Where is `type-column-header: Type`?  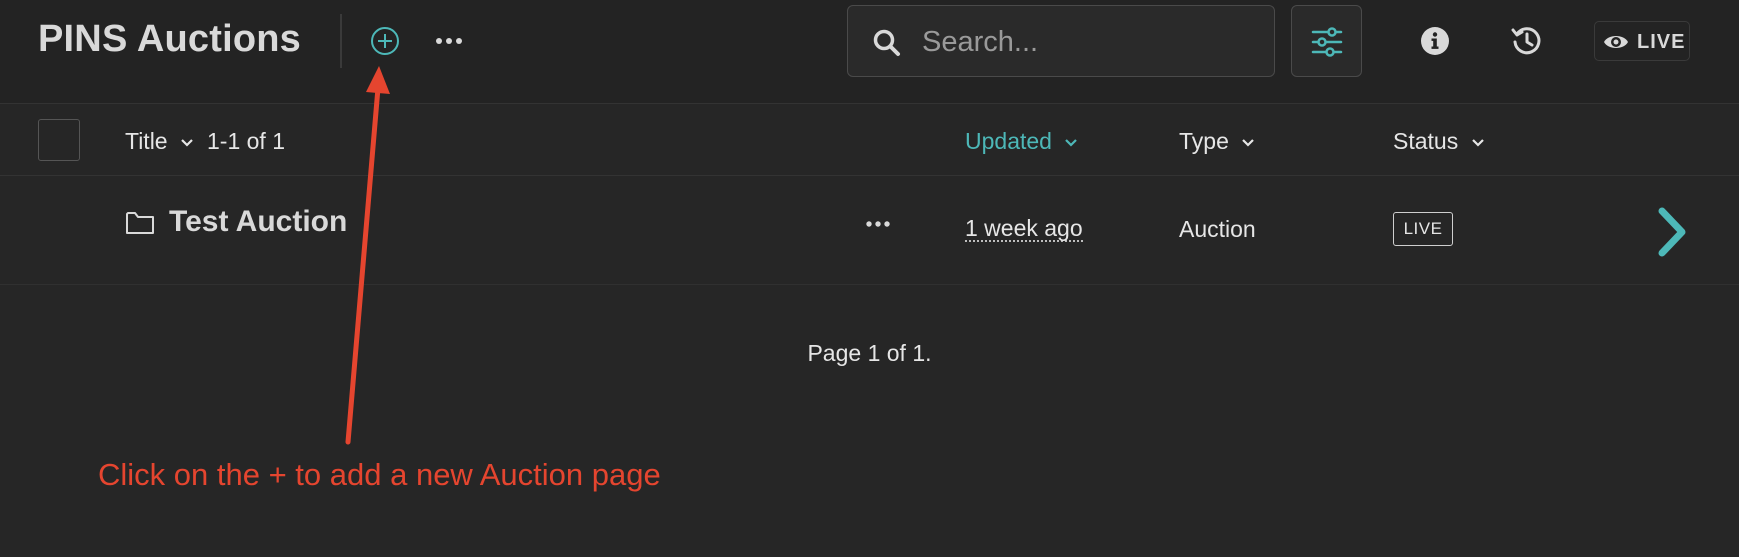
type-column-header: Type is located at coordinates (1217, 141).